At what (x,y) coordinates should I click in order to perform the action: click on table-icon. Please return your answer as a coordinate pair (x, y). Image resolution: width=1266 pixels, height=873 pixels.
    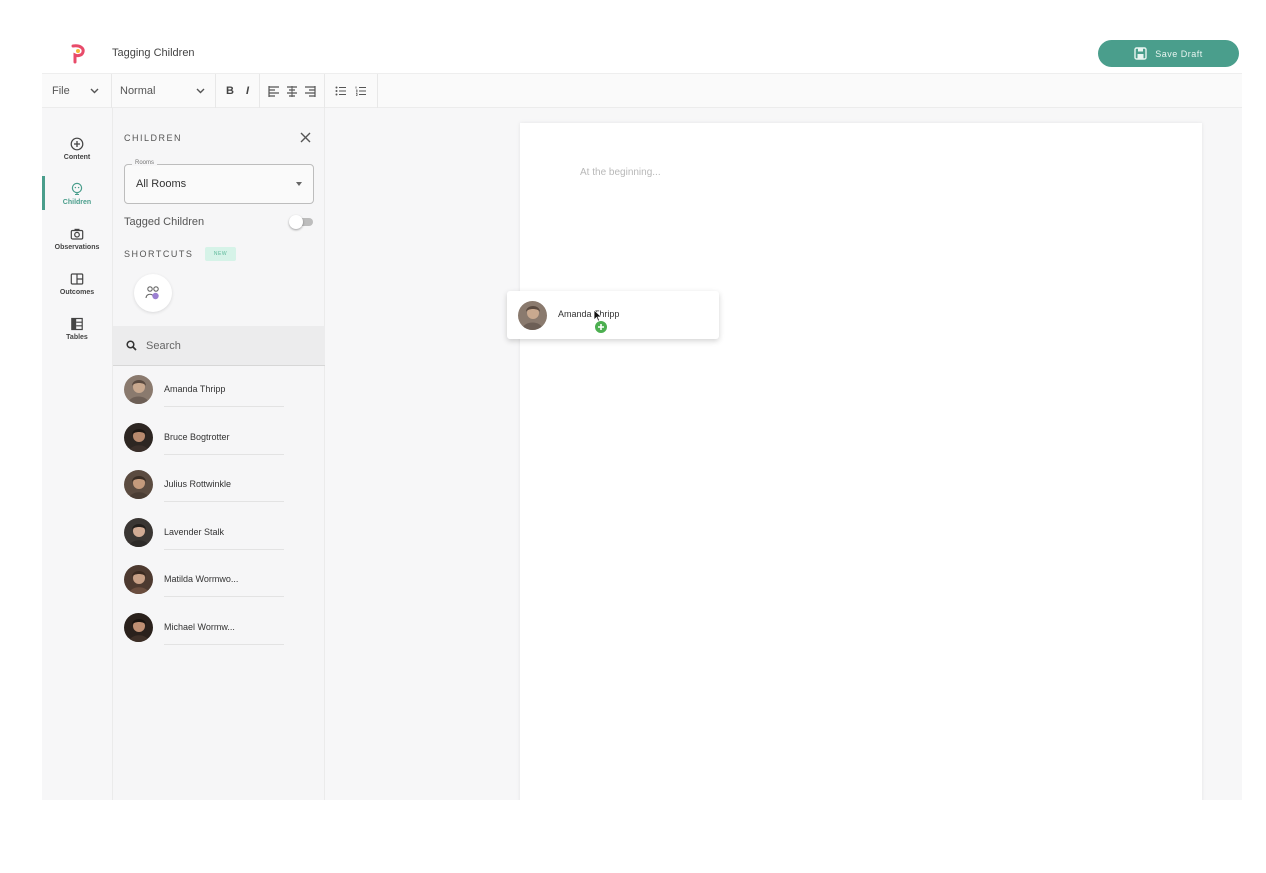
    Looking at the image, I should click on (77, 324).